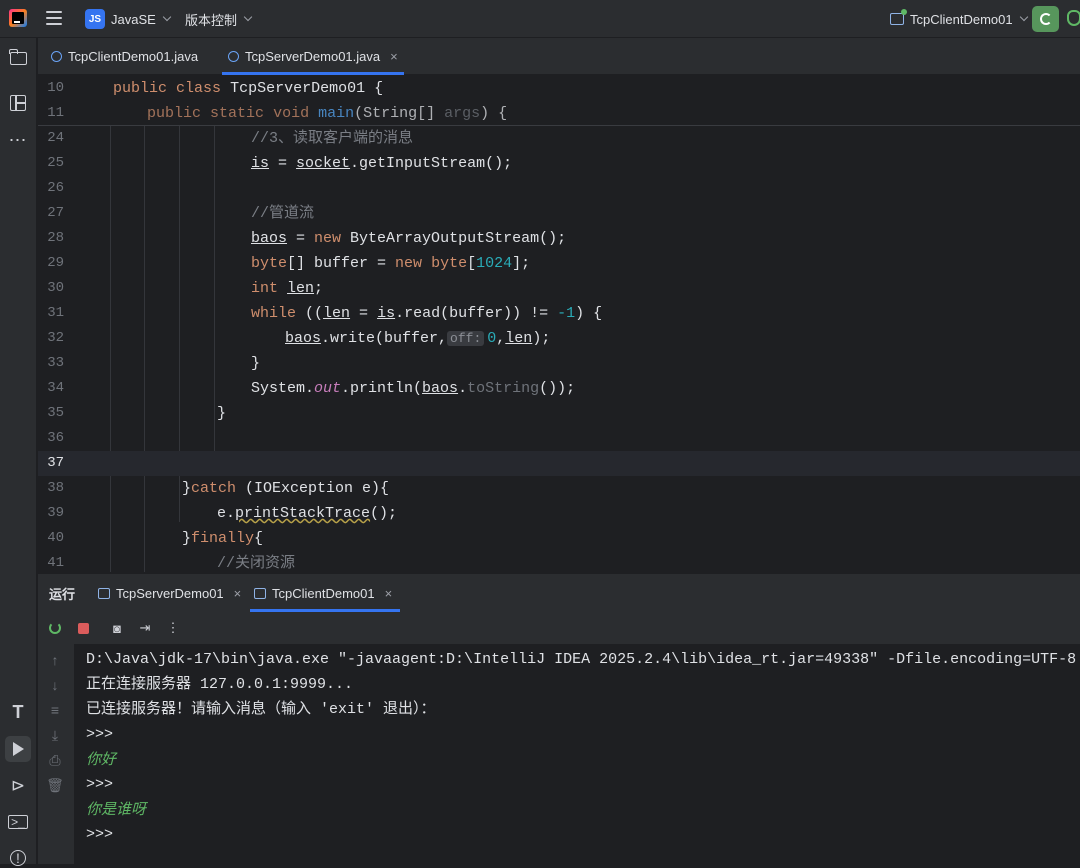 The width and height of the screenshot is (1080, 868). Describe the element at coordinates (116, 809) in the screenshot. I see `console-user-input: 你是谁呀` at that location.